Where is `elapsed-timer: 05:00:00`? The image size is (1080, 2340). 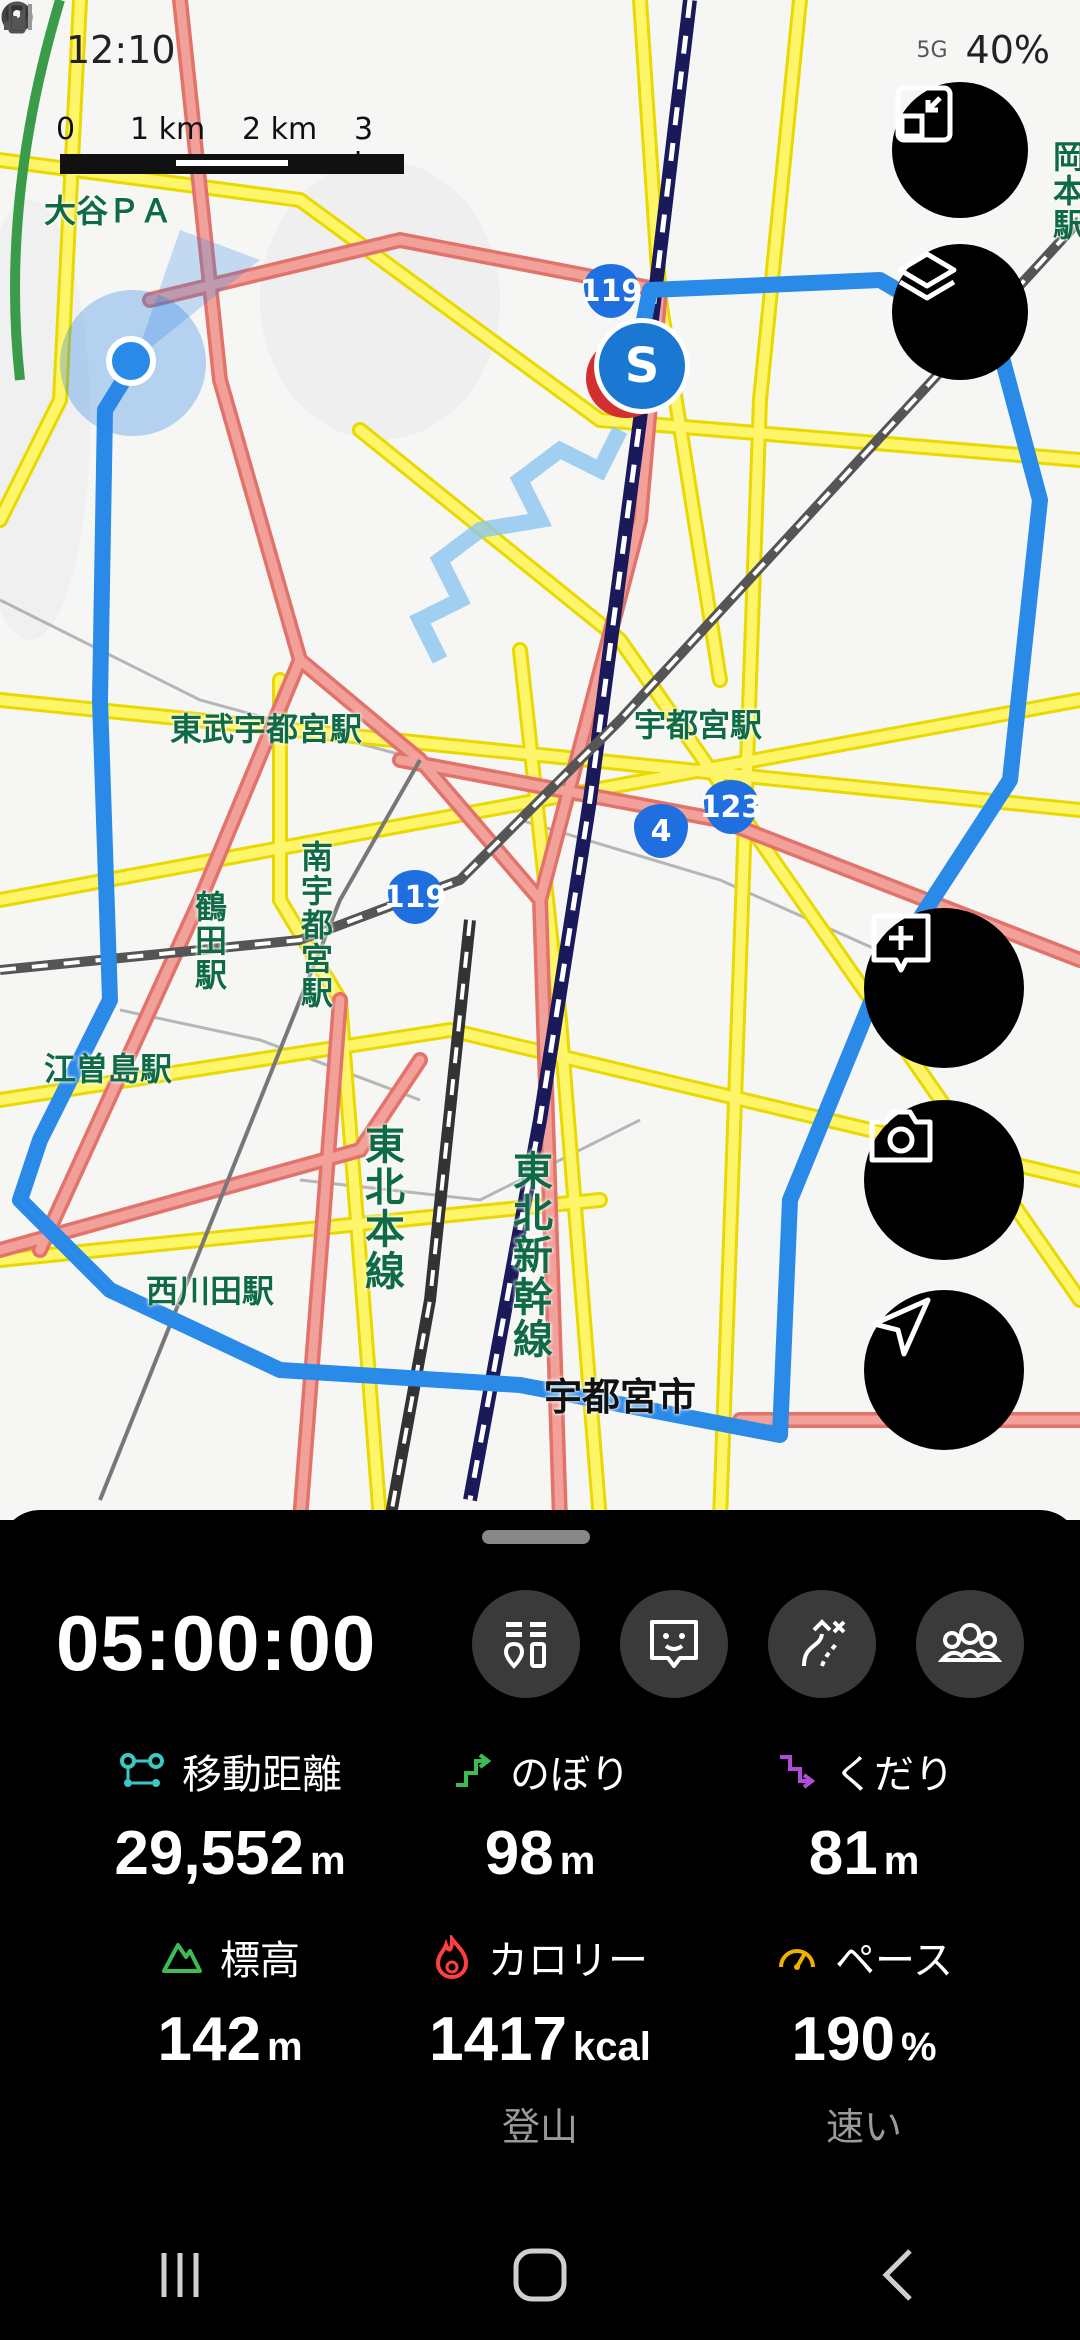 elapsed-timer: 05:00:00 is located at coordinates (216, 1643).